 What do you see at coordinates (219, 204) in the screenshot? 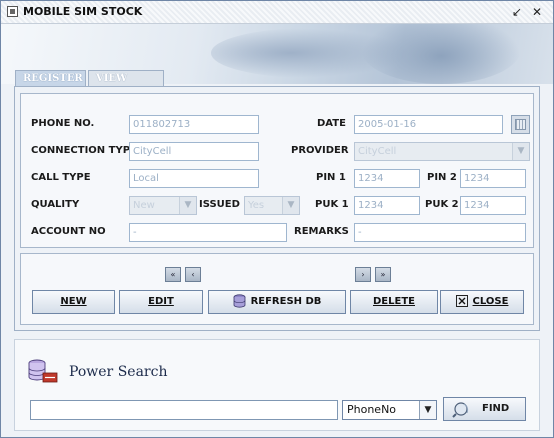
I see `issued-label: ISSUED` at bounding box center [219, 204].